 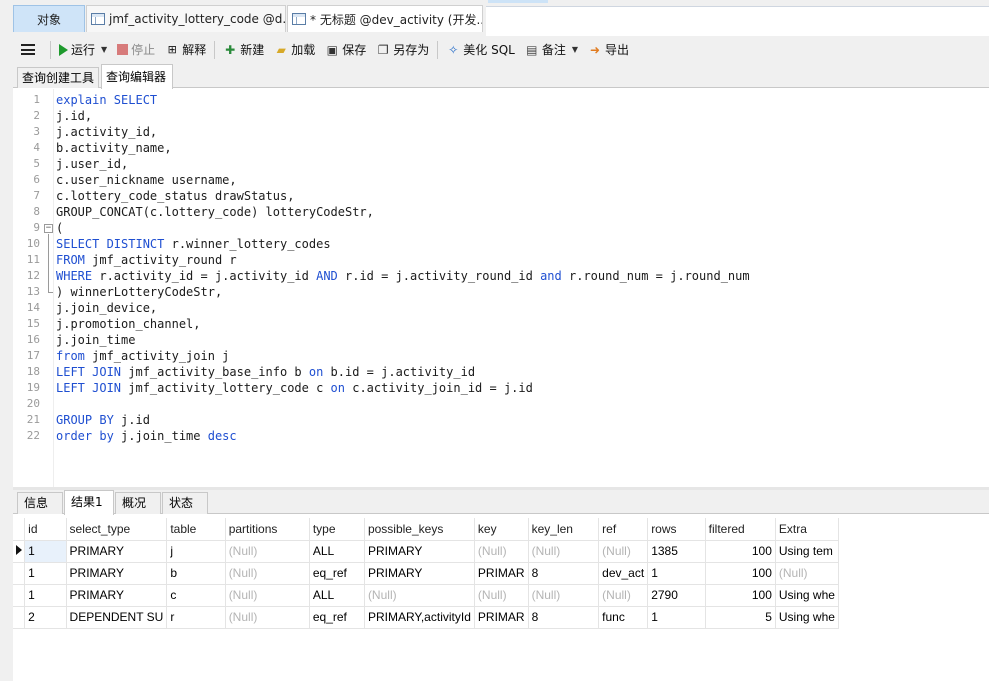 What do you see at coordinates (175, 196) in the screenshot?
I see `code-line: c.lottery_code_status drawStatus,` at bounding box center [175, 196].